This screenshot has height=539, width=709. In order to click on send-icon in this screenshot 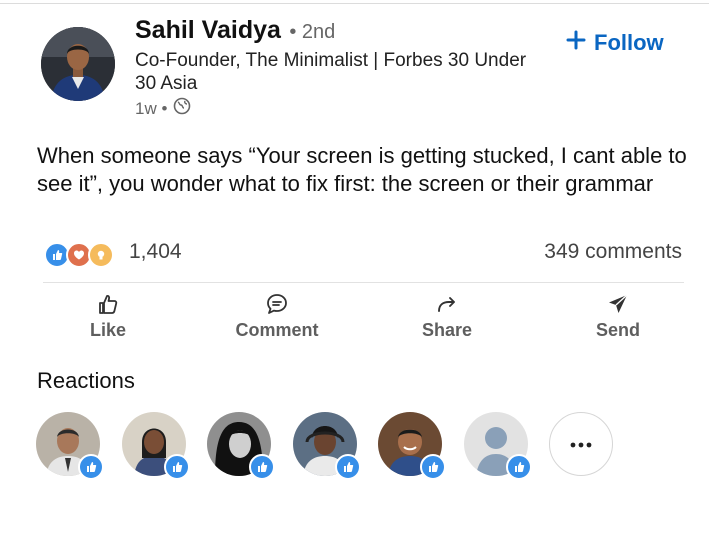, I will do `click(618, 304)`.